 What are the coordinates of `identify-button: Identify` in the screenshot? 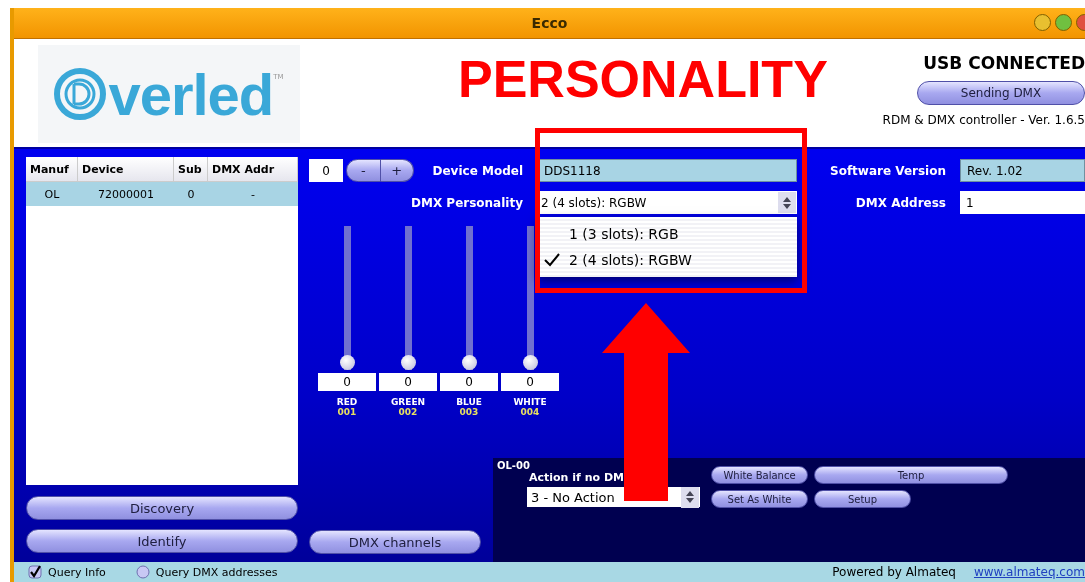 It's located at (162, 541).